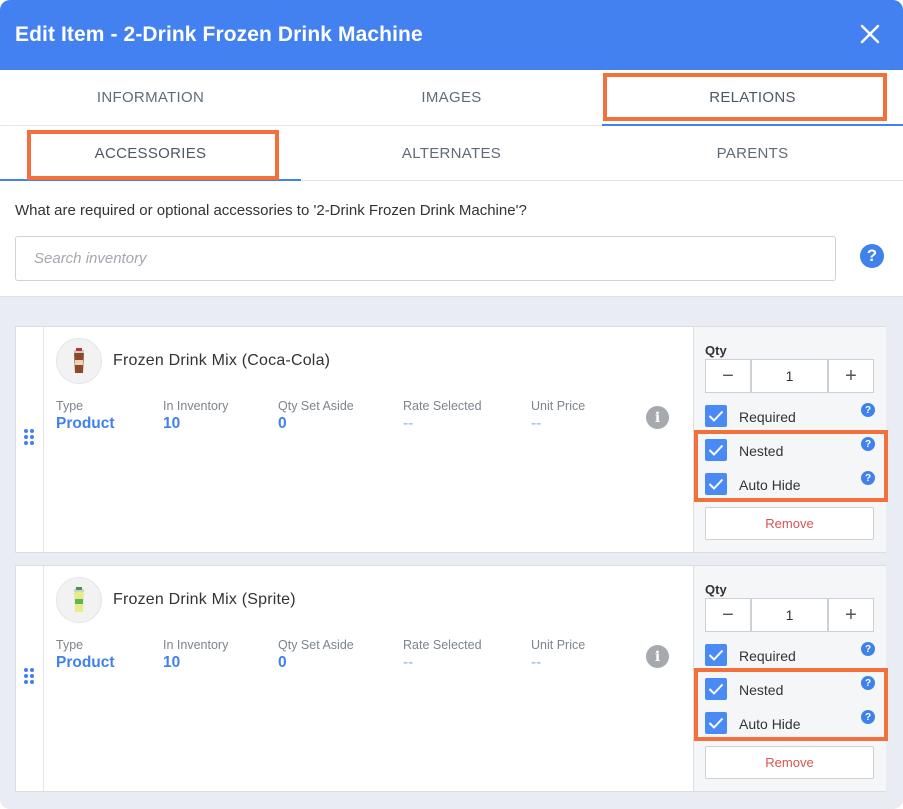 The width and height of the screenshot is (903, 809). I want to click on tab-information: INFORMATION, so click(150, 97).